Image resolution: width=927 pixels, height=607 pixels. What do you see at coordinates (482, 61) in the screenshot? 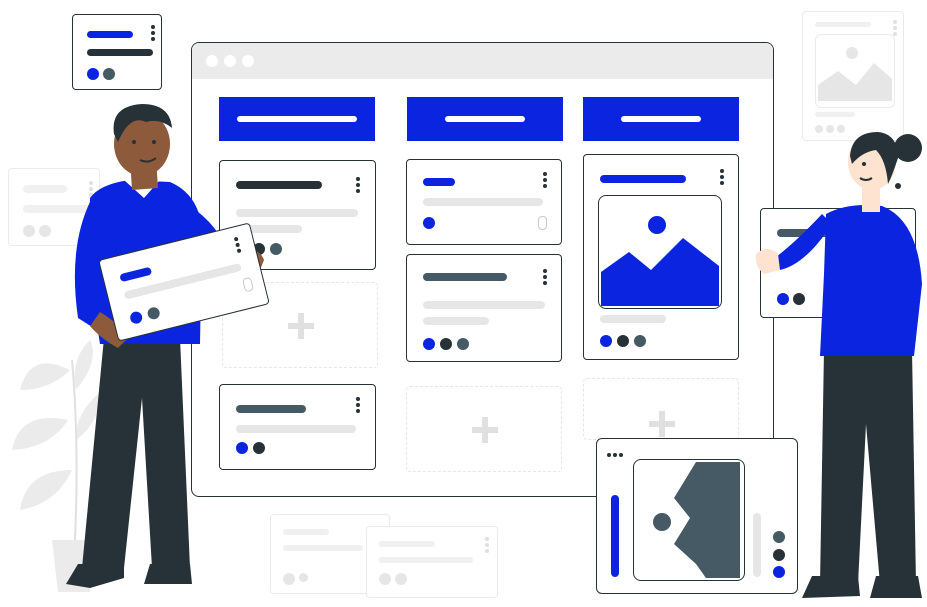
I see `window-titlebar` at bounding box center [482, 61].